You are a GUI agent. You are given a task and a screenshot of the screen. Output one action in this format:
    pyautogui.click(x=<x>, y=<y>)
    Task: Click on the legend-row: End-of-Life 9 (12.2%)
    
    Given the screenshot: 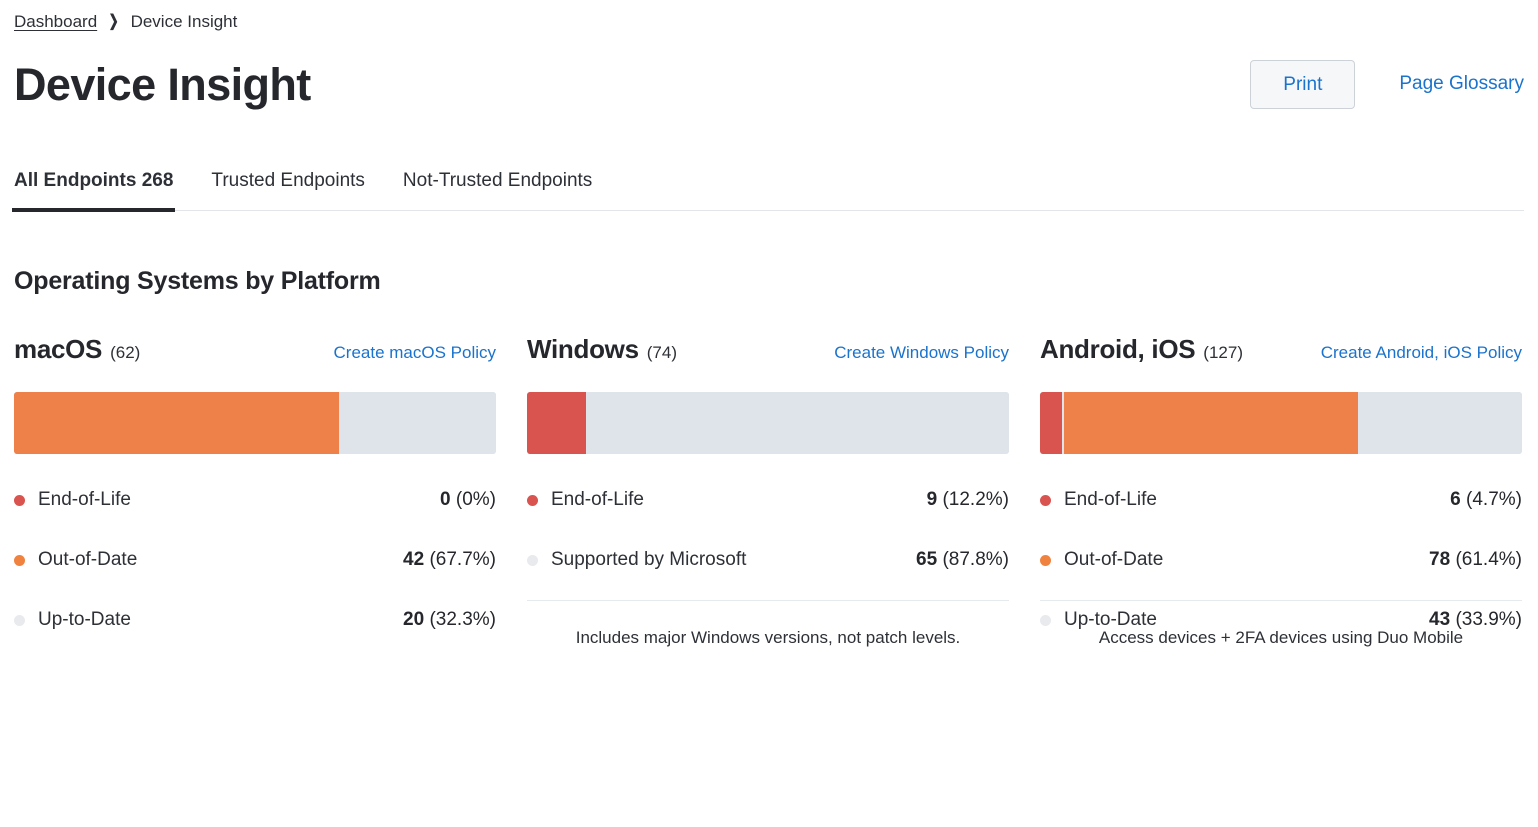 What is the action you would take?
    pyautogui.click(x=768, y=500)
    